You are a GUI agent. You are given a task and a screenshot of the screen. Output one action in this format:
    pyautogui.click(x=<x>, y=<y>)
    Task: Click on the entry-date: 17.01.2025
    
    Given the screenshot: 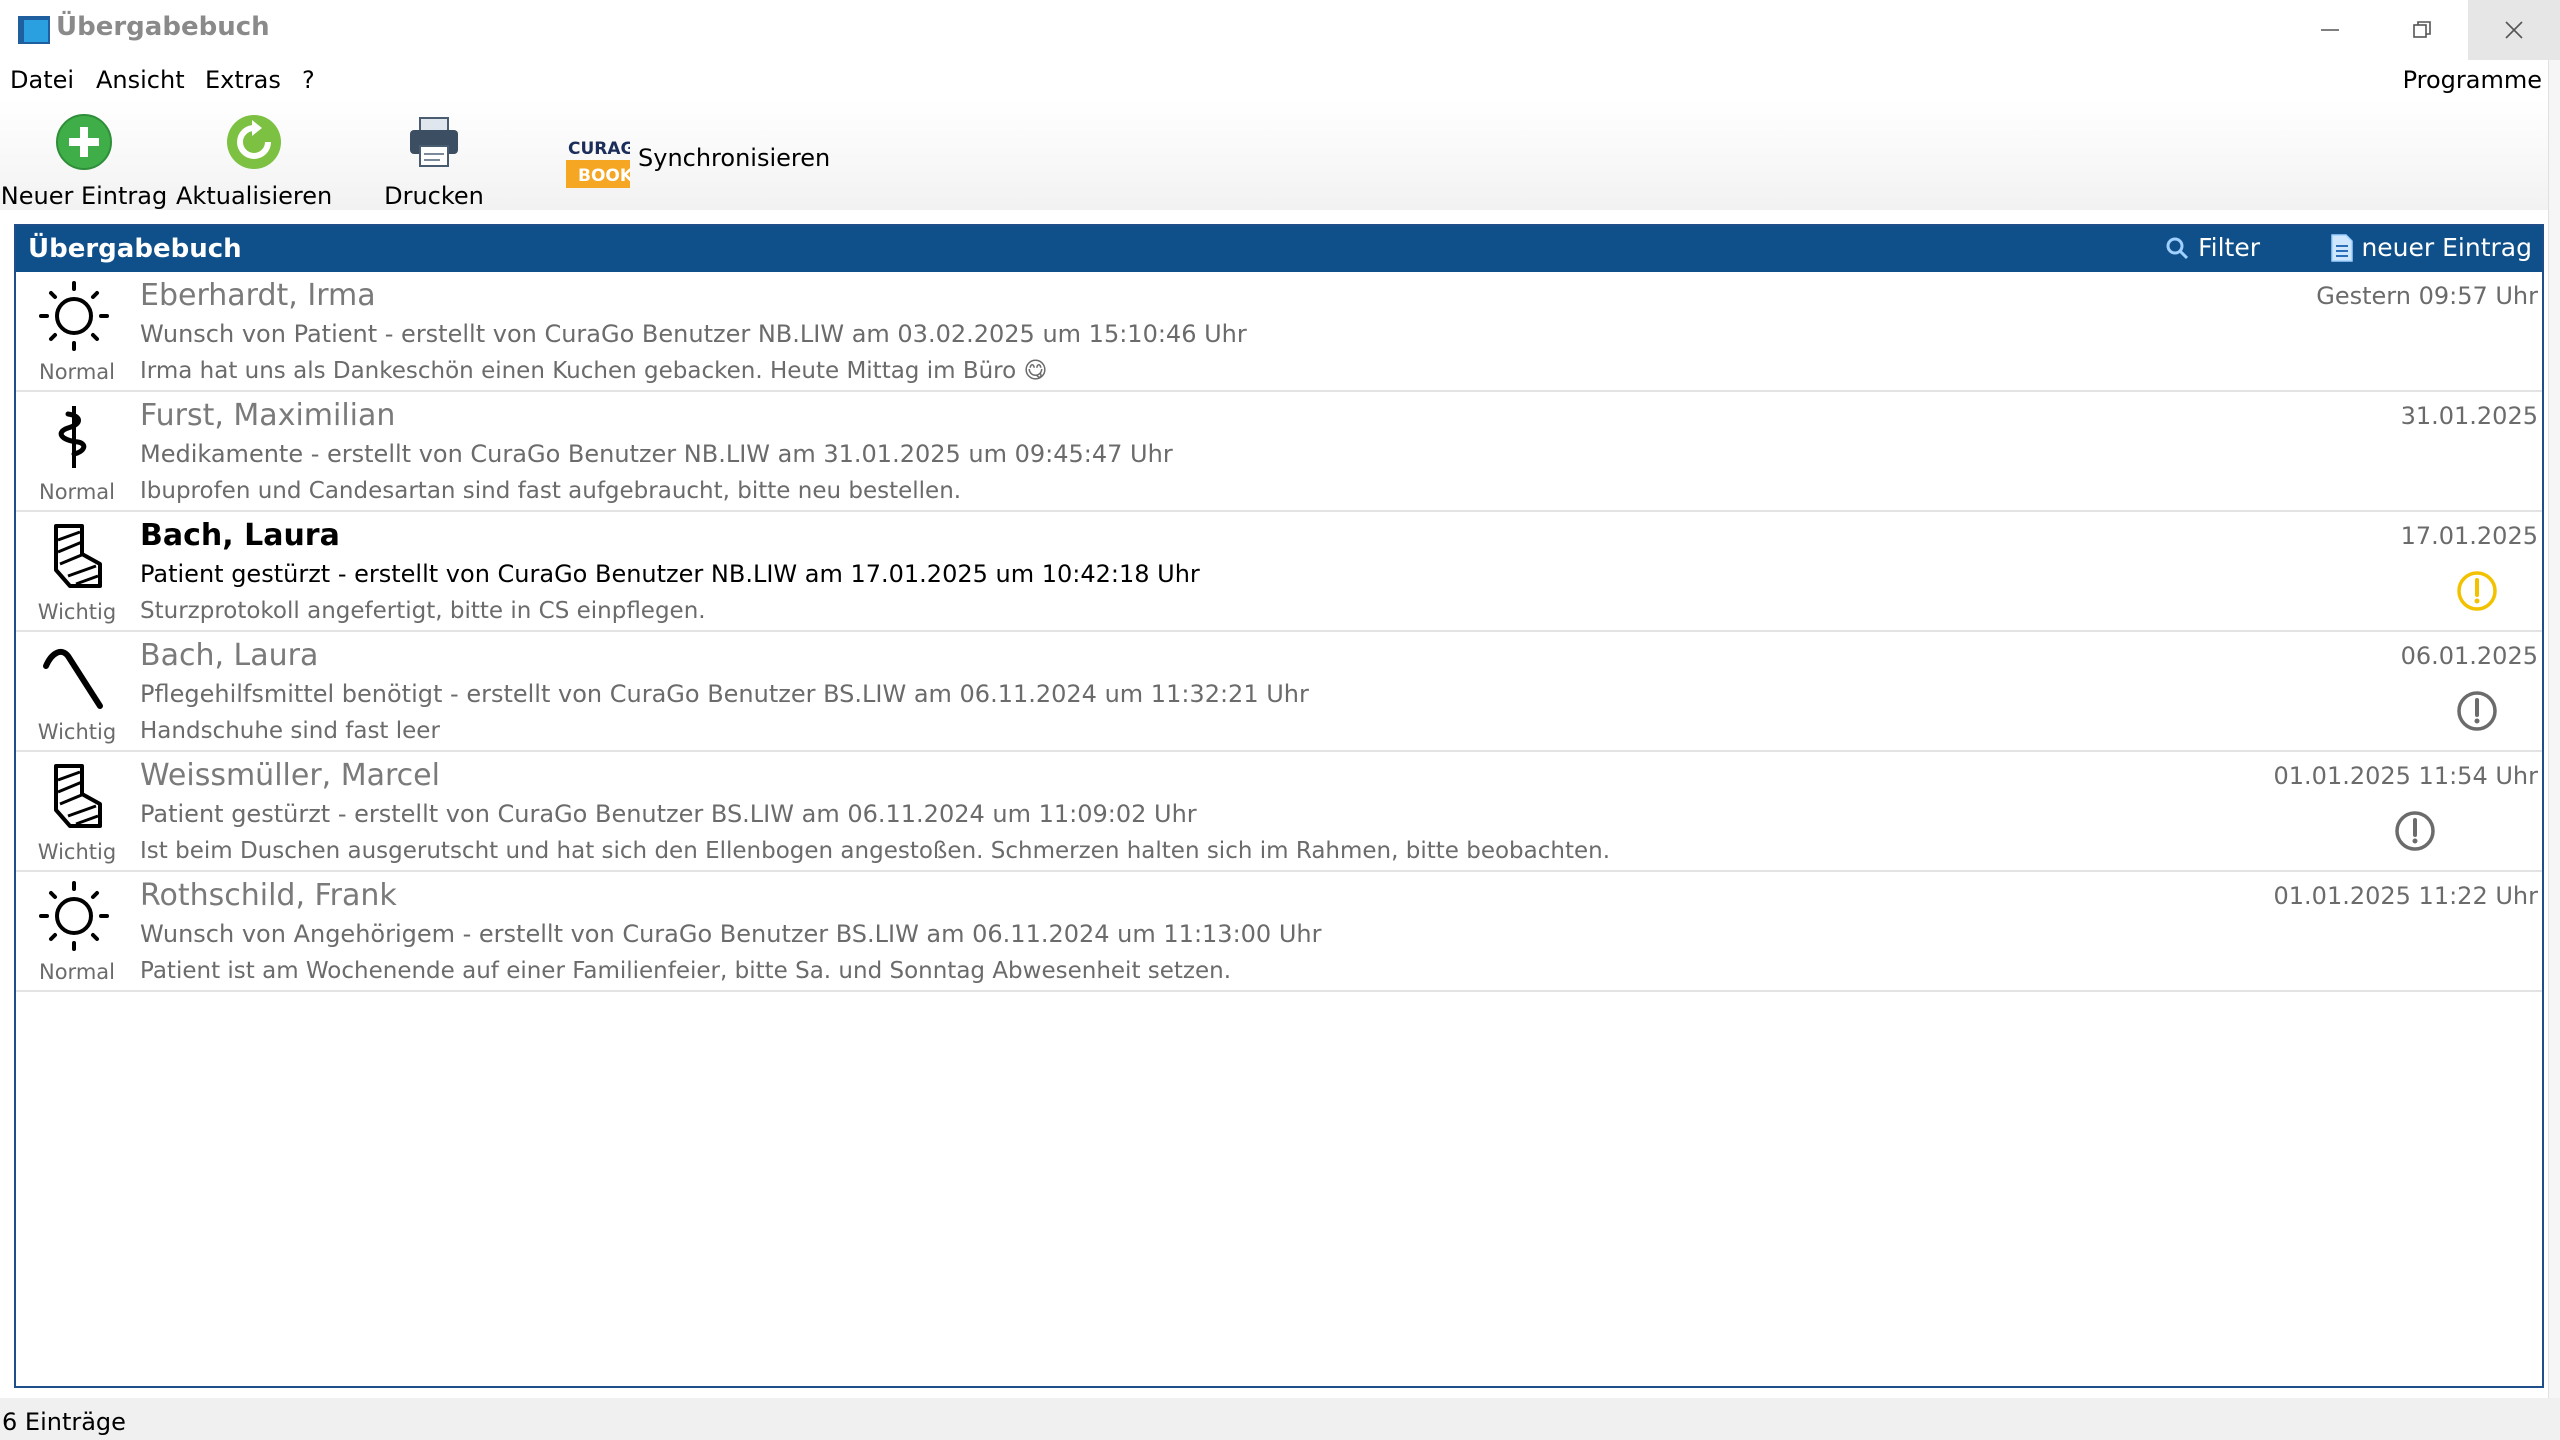 What is the action you would take?
    pyautogui.click(x=2469, y=536)
    